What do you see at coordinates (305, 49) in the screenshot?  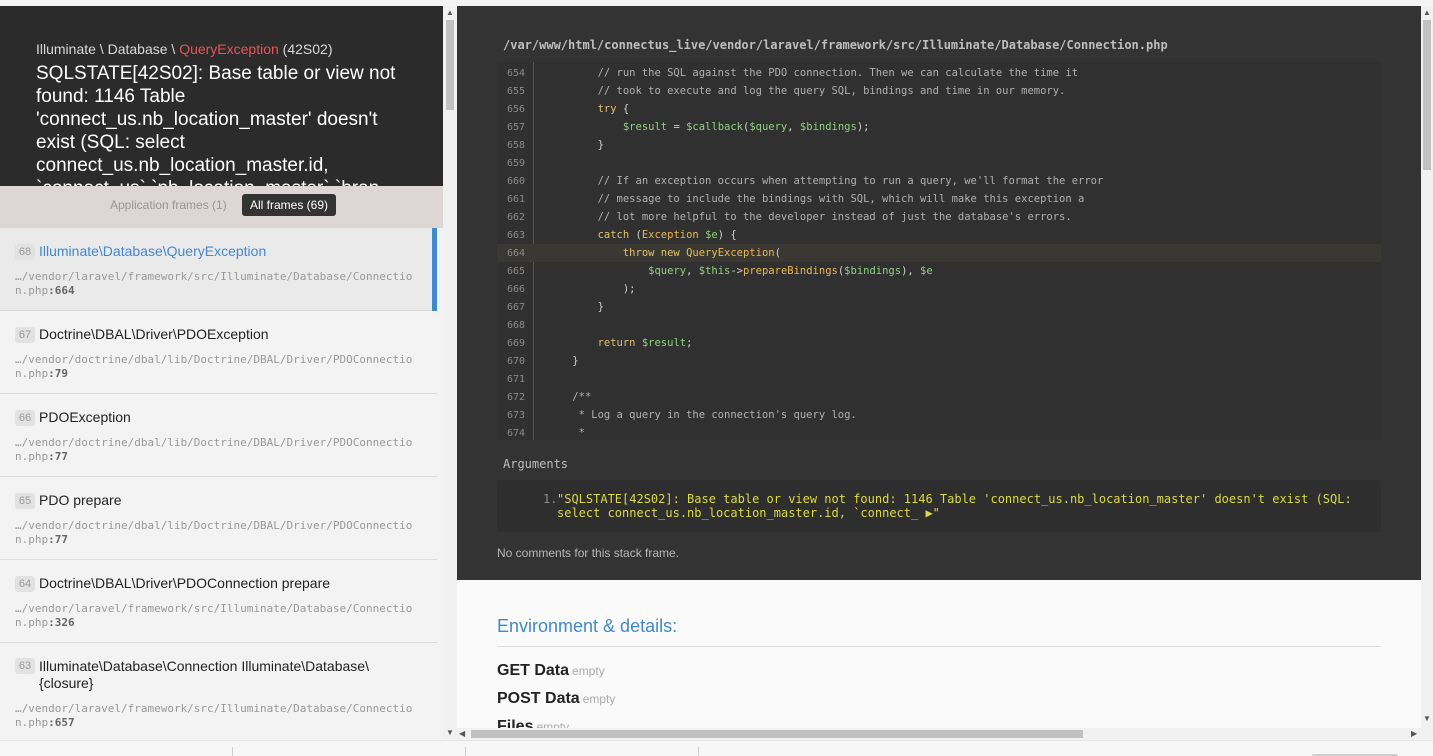 I see `exception-code: (42S02)` at bounding box center [305, 49].